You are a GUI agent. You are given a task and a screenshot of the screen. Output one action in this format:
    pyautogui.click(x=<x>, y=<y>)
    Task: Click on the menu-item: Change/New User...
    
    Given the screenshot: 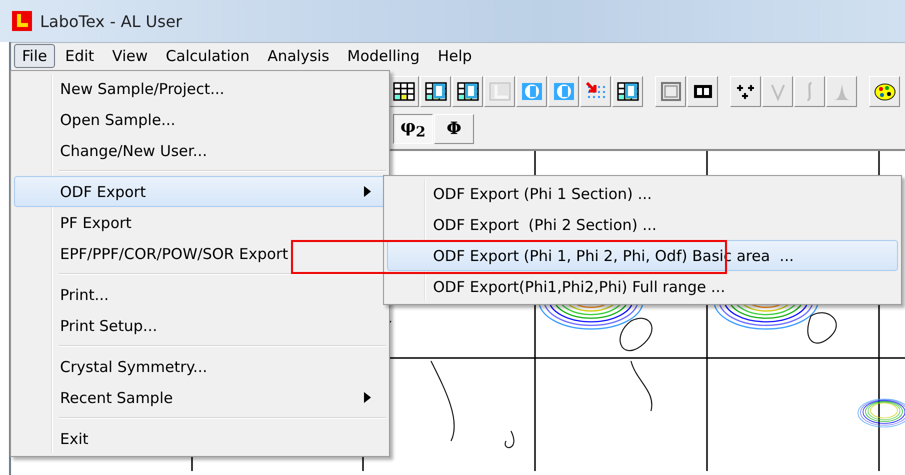 What is the action you would take?
    pyautogui.click(x=200, y=150)
    